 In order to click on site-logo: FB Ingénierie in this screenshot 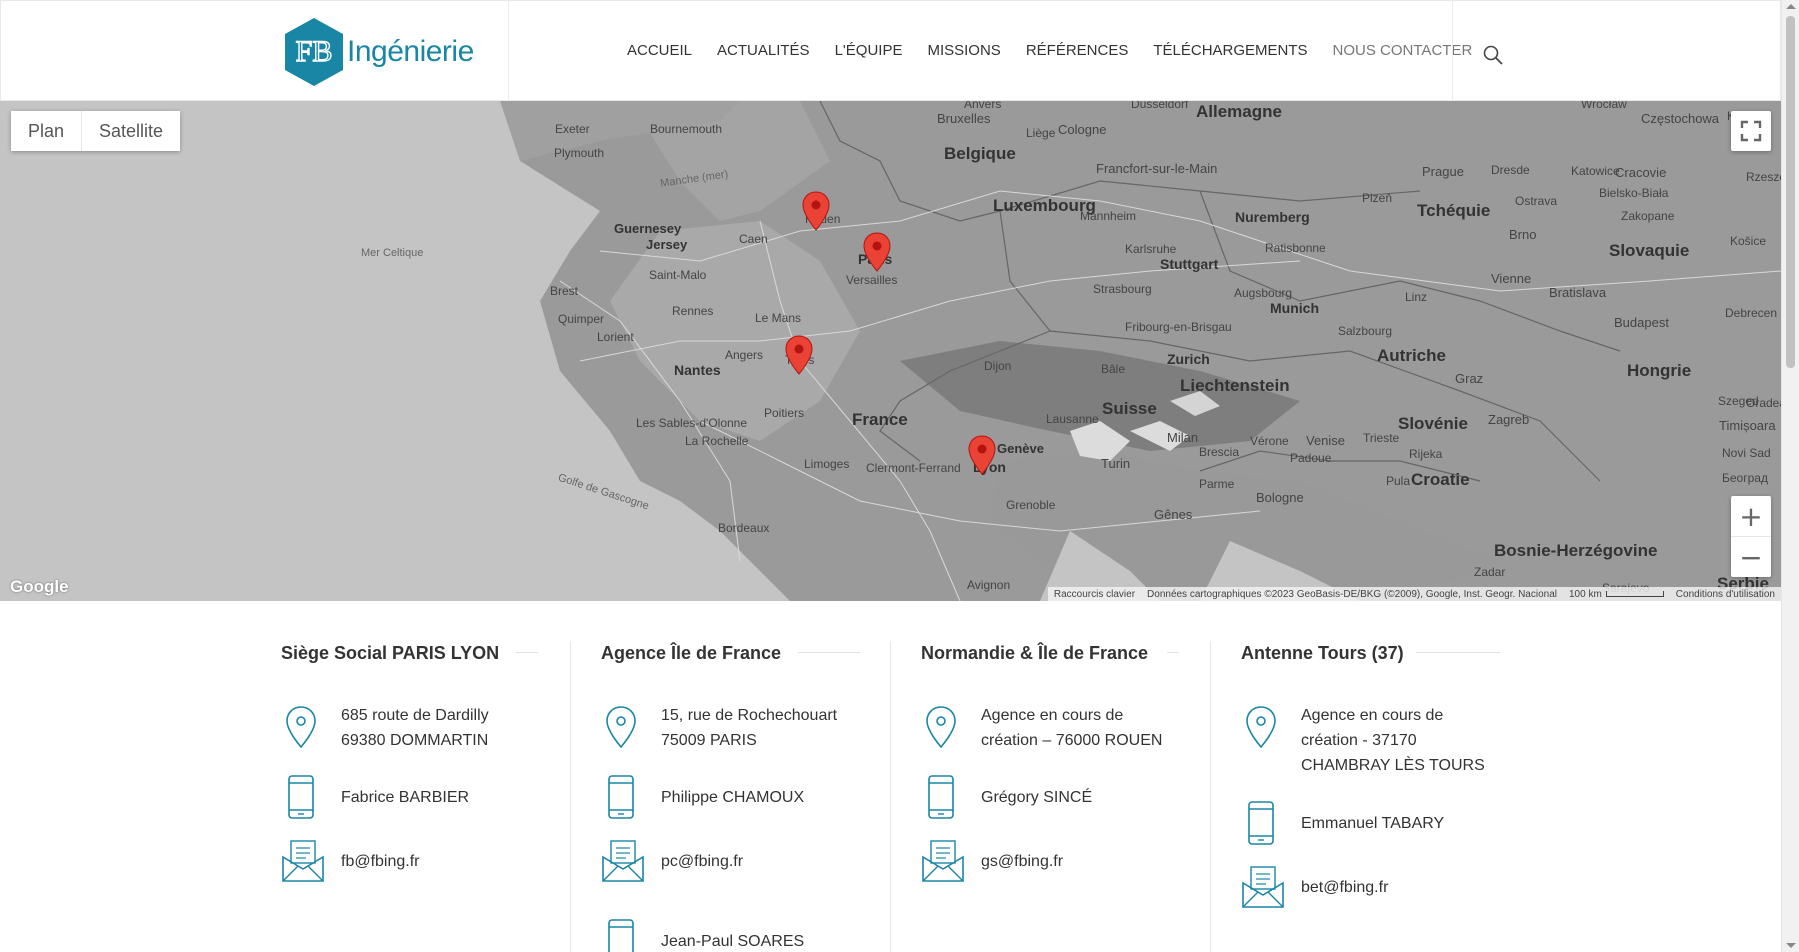, I will do `click(378, 52)`.